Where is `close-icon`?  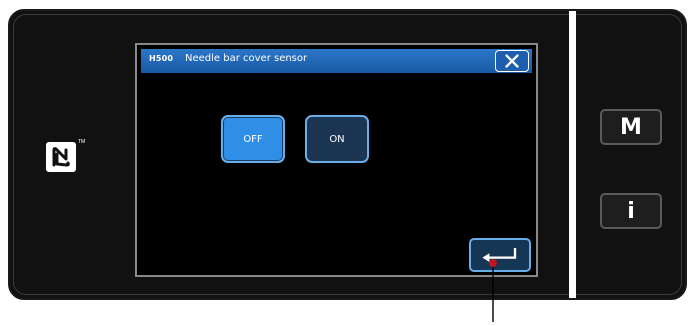 close-icon is located at coordinates (512, 61).